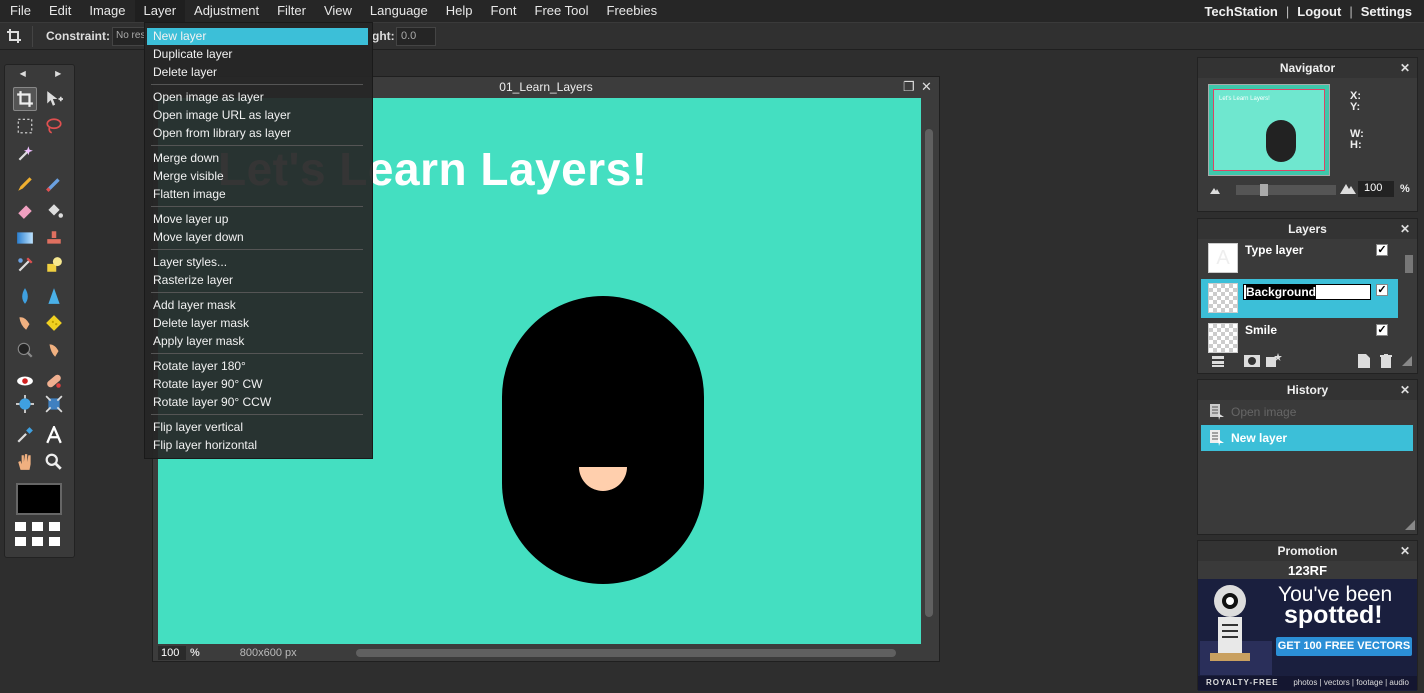 The height and width of the screenshot is (693, 1424). What do you see at coordinates (257, 384) in the screenshot?
I see `menu-rotate-90-cw: Rotate layer 90° CW` at bounding box center [257, 384].